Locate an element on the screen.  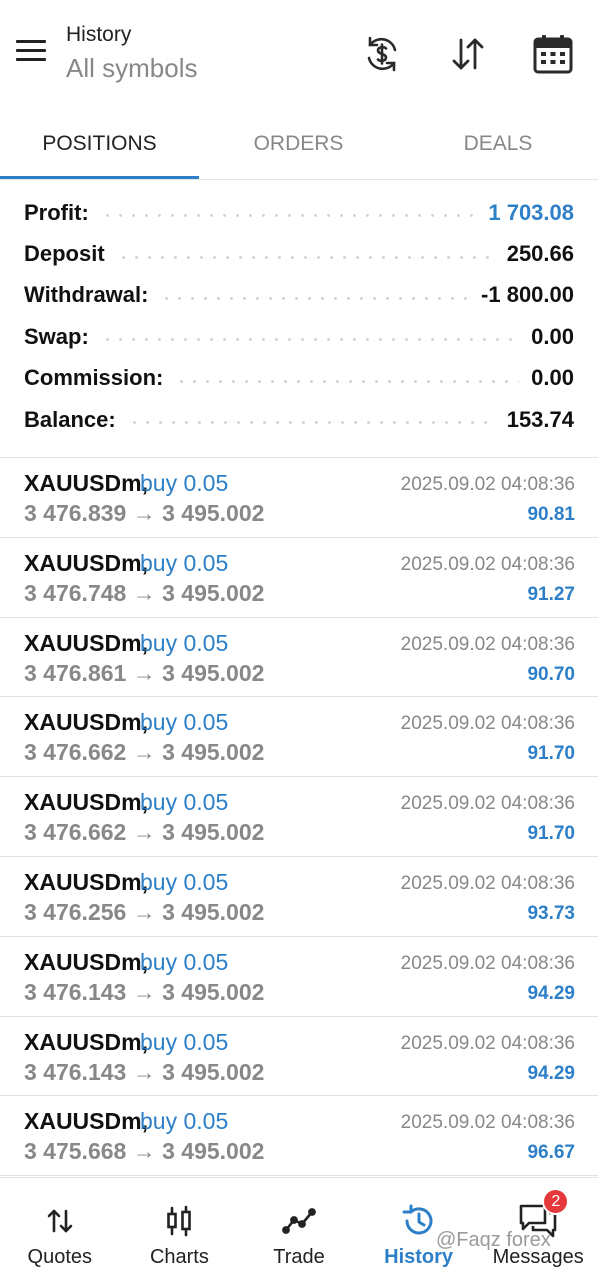
summary-label: Balance: is located at coordinates (70, 419).